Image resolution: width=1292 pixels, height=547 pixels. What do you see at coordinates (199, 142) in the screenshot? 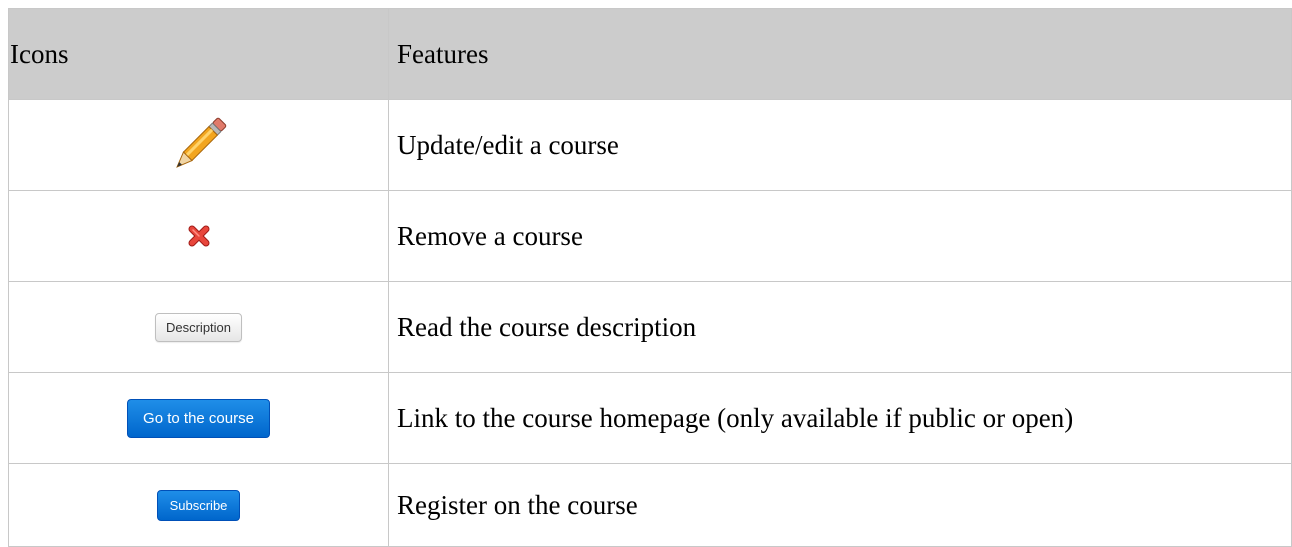
I see `pencil-icon` at bounding box center [199, 142].